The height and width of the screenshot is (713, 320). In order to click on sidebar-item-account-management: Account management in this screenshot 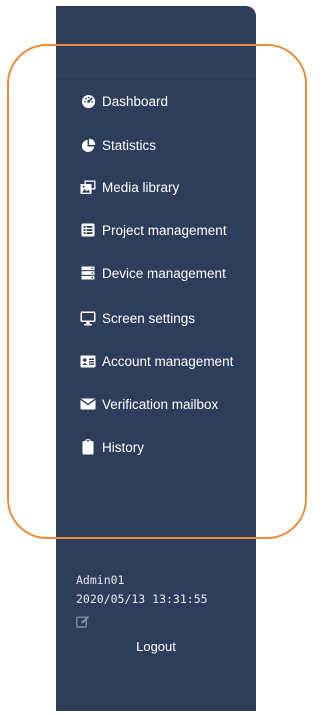, I will do `click(168, 361)`.